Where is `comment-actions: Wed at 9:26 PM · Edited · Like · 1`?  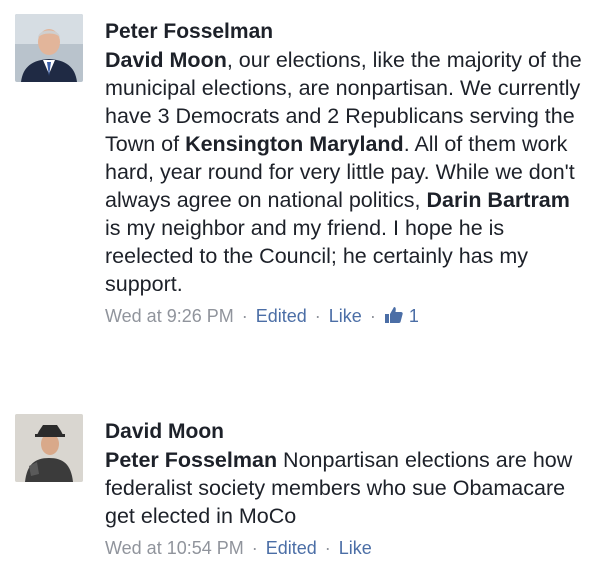
comment-actions: Wed at 9:26 PM · Edited · Like · 1 is located at coordinates (345, 317).